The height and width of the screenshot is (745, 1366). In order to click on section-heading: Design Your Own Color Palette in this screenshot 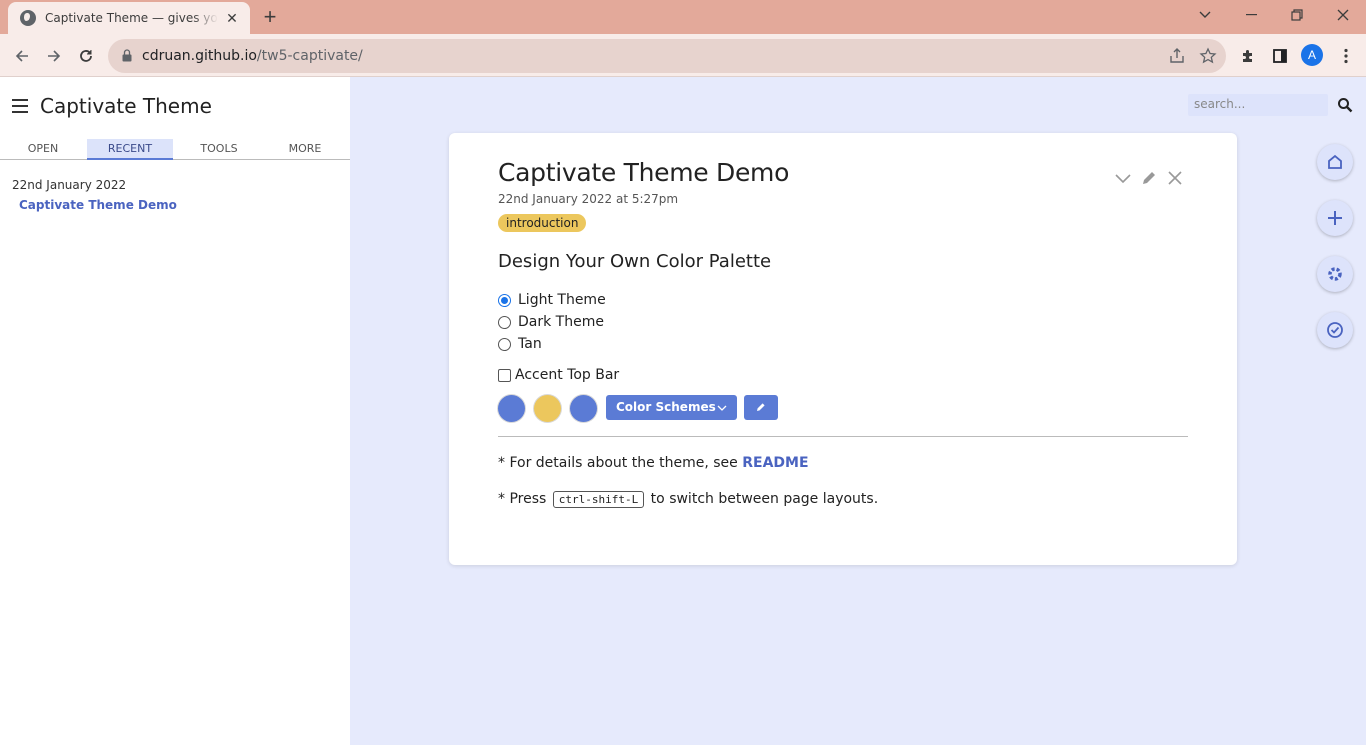, I will do `click(635, 261)`.